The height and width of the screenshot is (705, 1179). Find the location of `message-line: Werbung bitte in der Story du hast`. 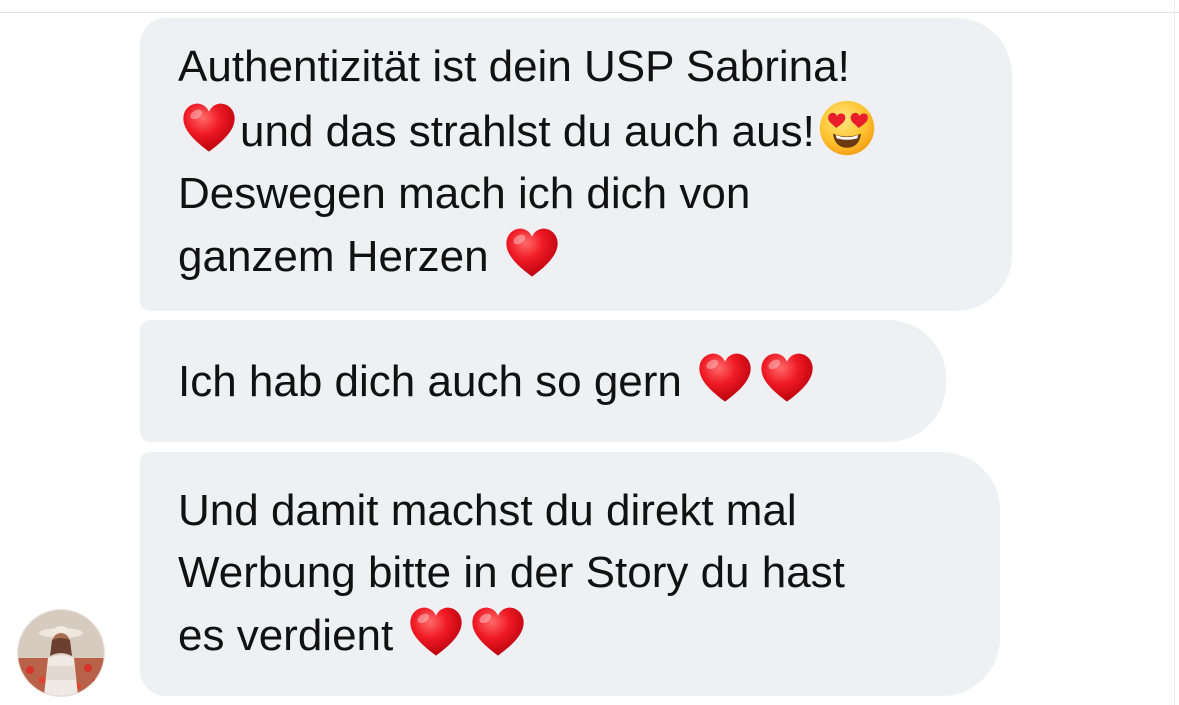

message-line: Werbung bitte in der Story du hast is located at coordinates (570, 573).